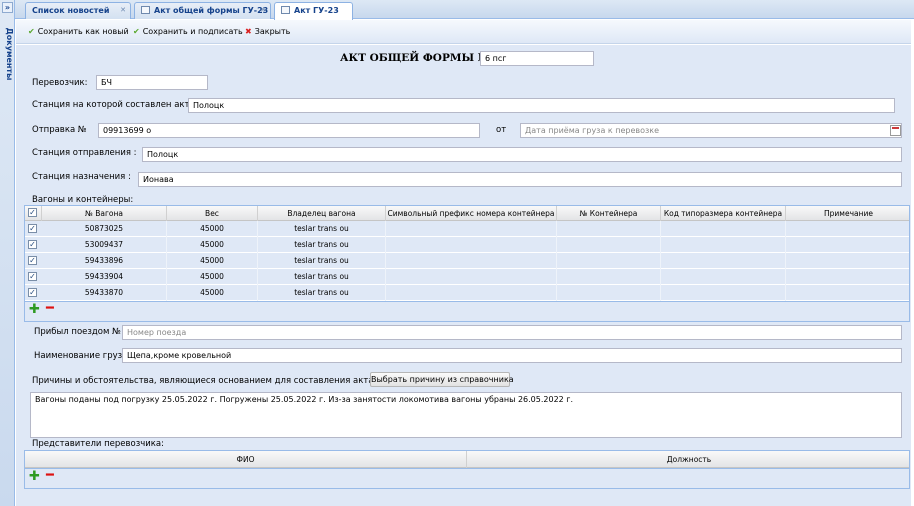  I want to click on calendar-icon, so click(895, 130).